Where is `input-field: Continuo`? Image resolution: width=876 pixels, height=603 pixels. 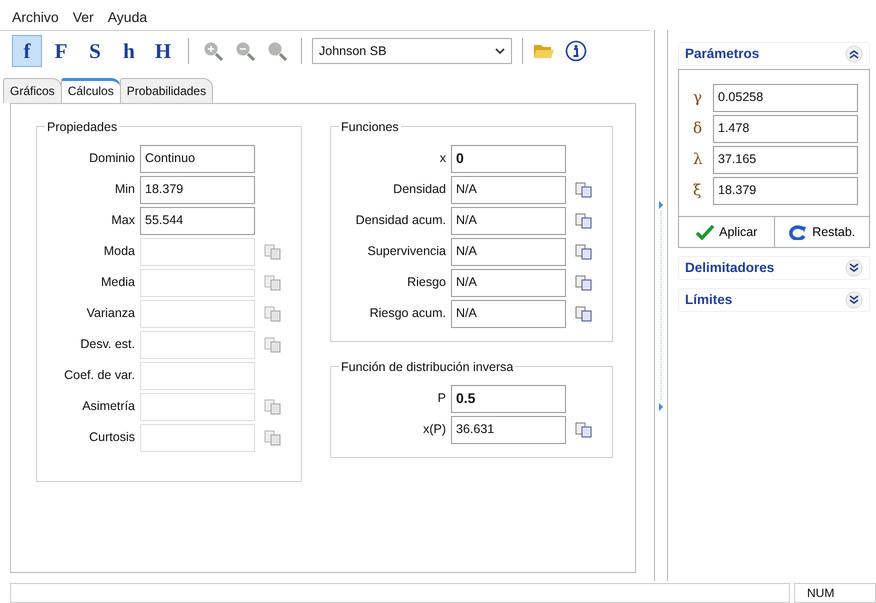
input-field: Continuo is located at coordinates (197, 158).